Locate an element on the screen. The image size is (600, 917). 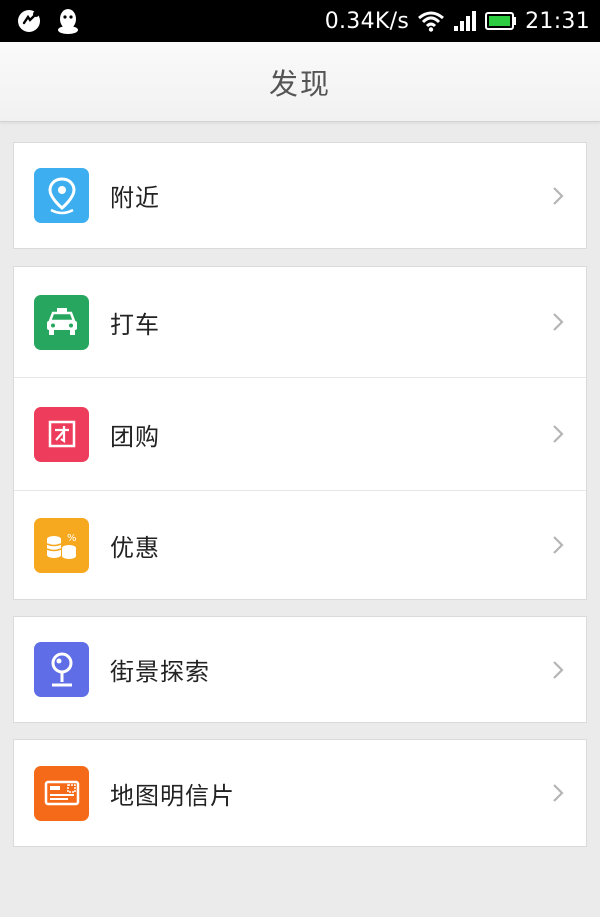
battery-icon is located at coordinates (501, 21).